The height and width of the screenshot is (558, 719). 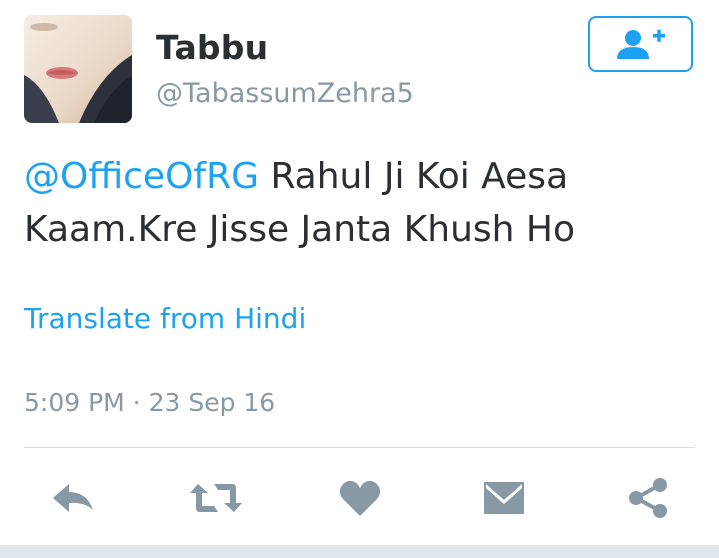 I want to click on bottom-strip, so click(x=359, y=551).